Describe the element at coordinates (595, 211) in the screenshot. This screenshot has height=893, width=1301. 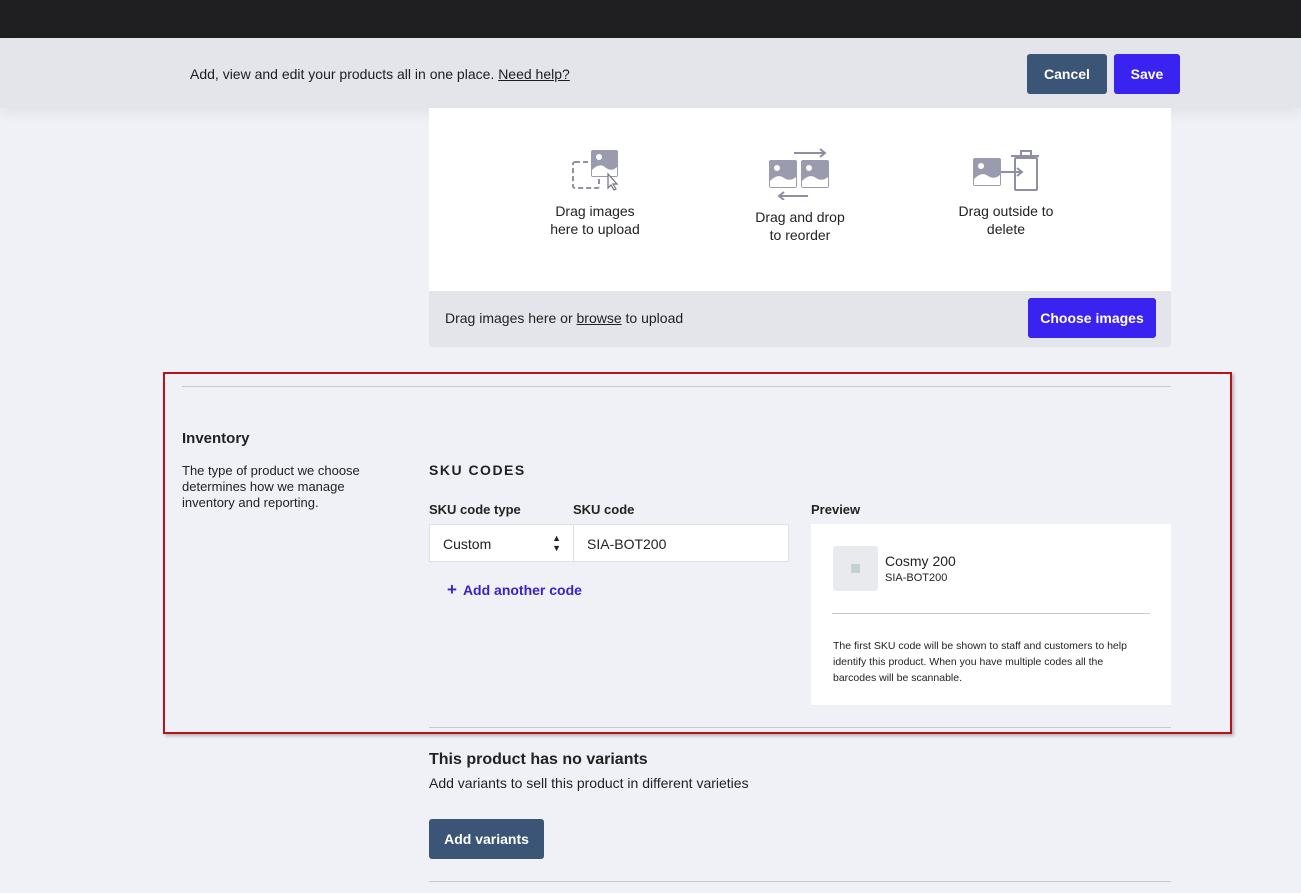
I see `upload-hint-line1: Drag images` at that location.